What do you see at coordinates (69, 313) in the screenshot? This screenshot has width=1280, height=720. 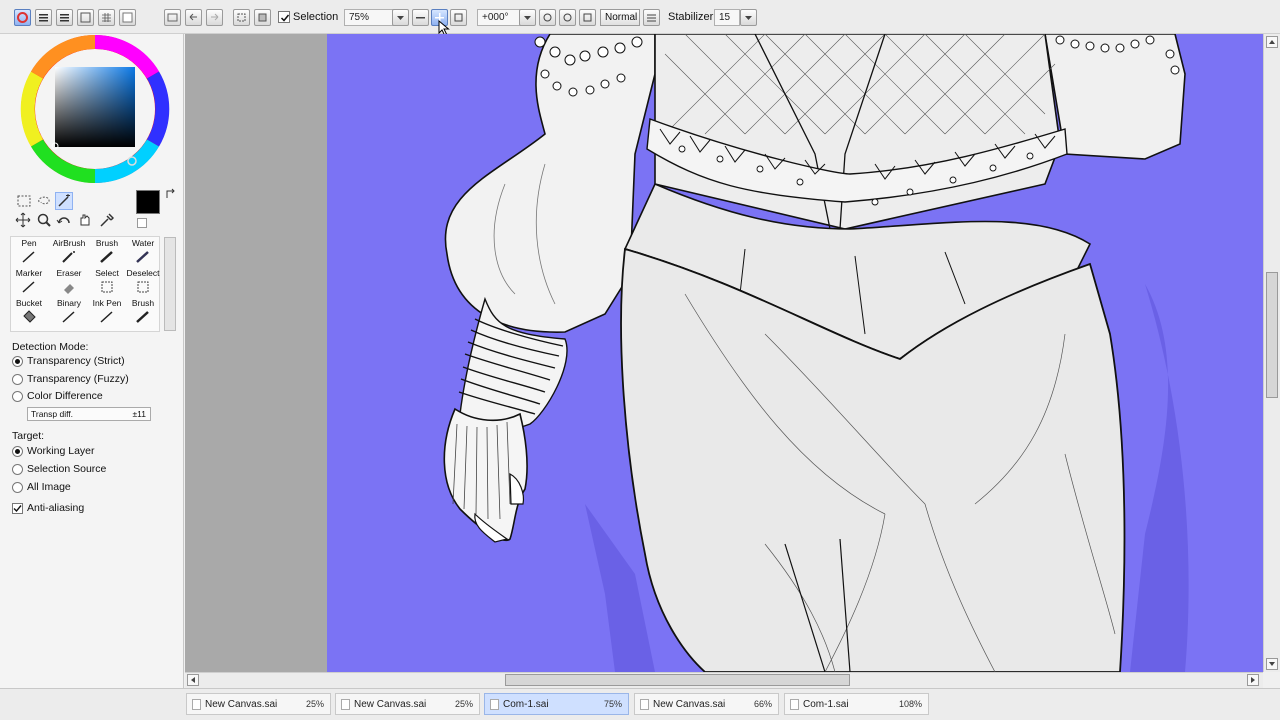 I see `tool-binary: Binary` at bounding box center [69, 313].